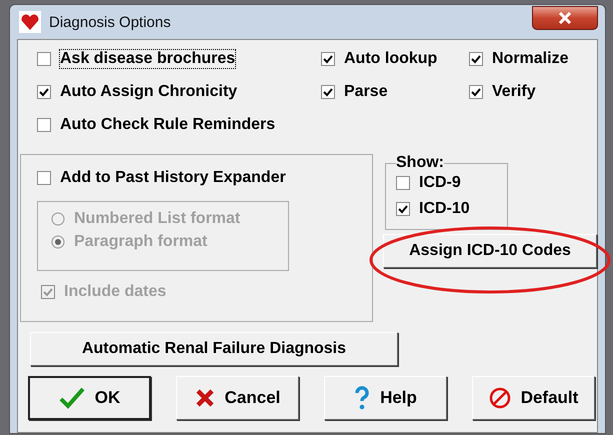  What do you see at coordinates (366, 92) in the screenshot?
I see `checkbox-label: Parse` at bounding box center [366, 92].